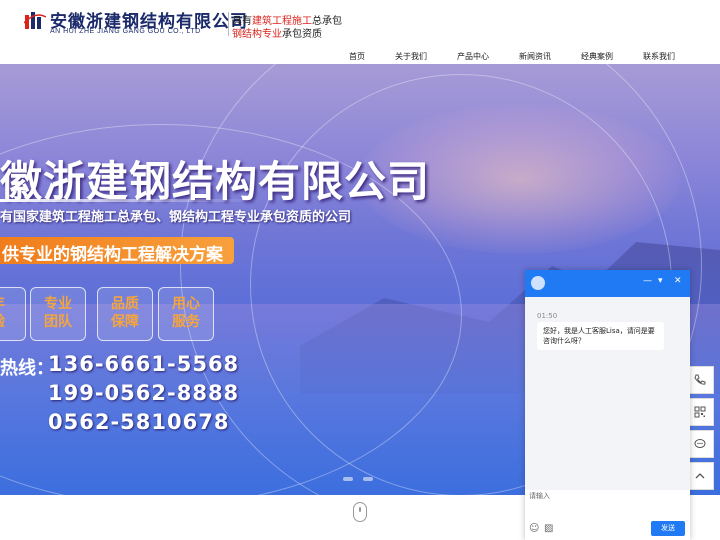 Image resolution: width=720 pixels, height=540 pixels. I want to click on nav-item-home: 首页, so click(357, 56).